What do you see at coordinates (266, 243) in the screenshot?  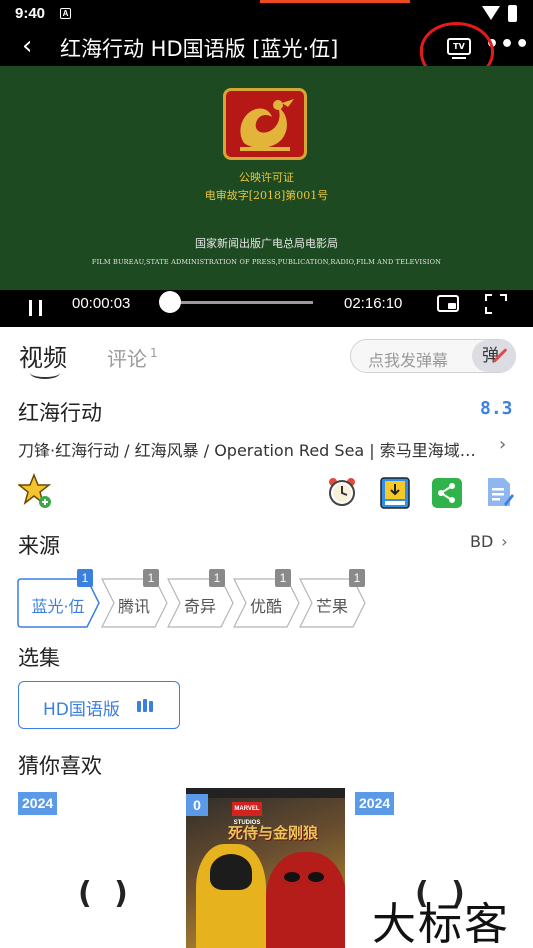 I see `bureau-name-cn: 国家新闻出版广电总局电影局` at bounding box center [266, 243].